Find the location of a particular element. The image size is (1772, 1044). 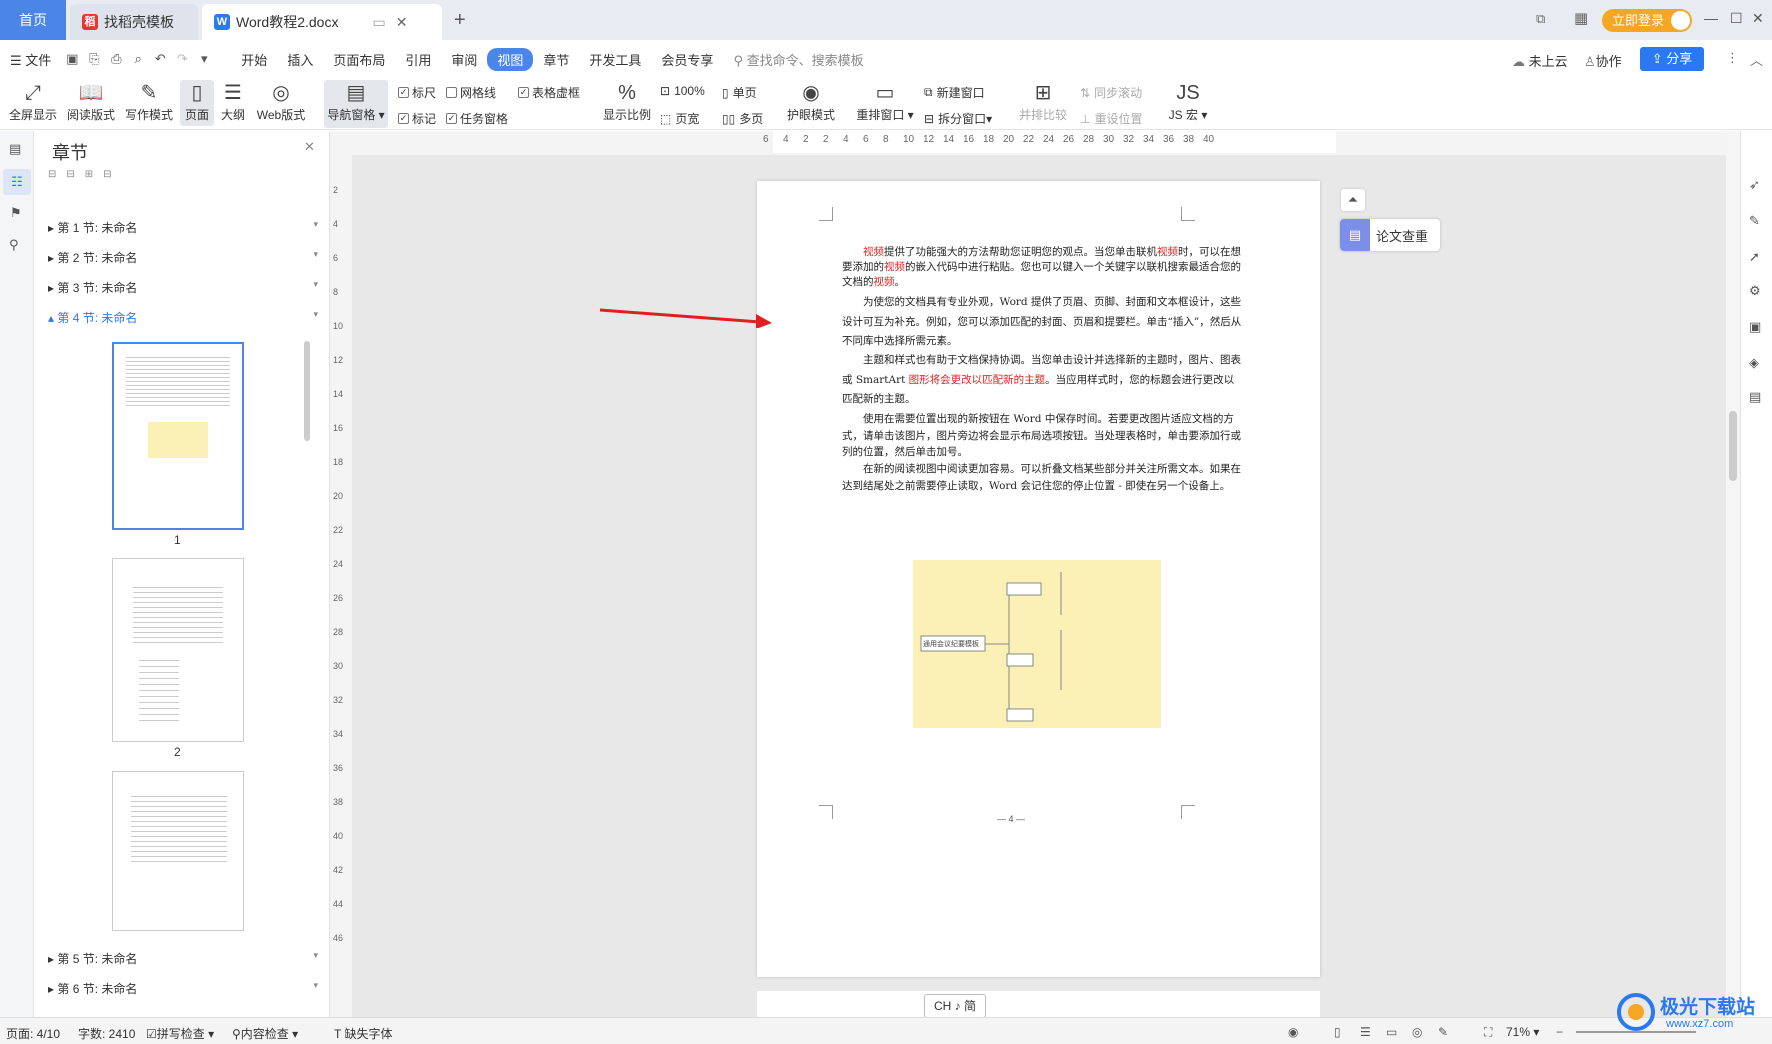

pagewidth-button: ⬚ 页宽 is located at coordinates (679, 118).